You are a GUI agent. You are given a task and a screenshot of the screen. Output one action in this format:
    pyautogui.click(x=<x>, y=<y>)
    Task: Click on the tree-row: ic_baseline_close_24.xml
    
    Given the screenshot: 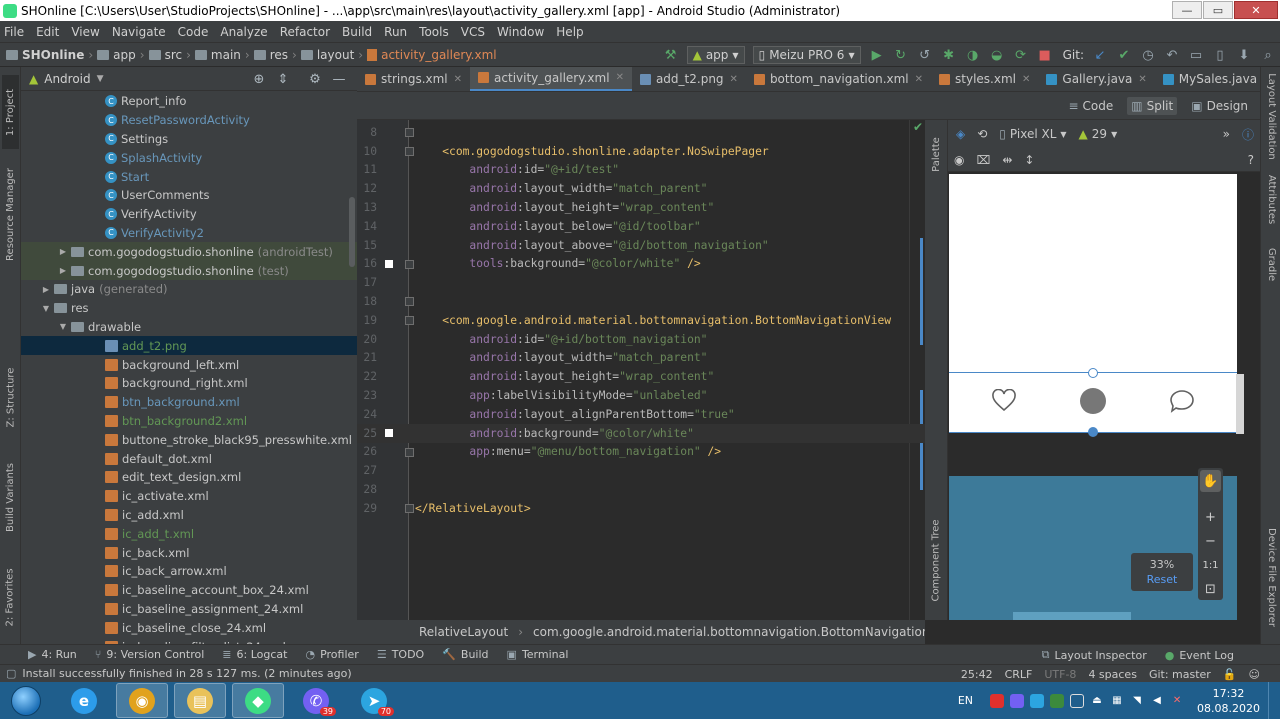 What is the action you would take?
    pyautogui.click(x=189, y=627)
    